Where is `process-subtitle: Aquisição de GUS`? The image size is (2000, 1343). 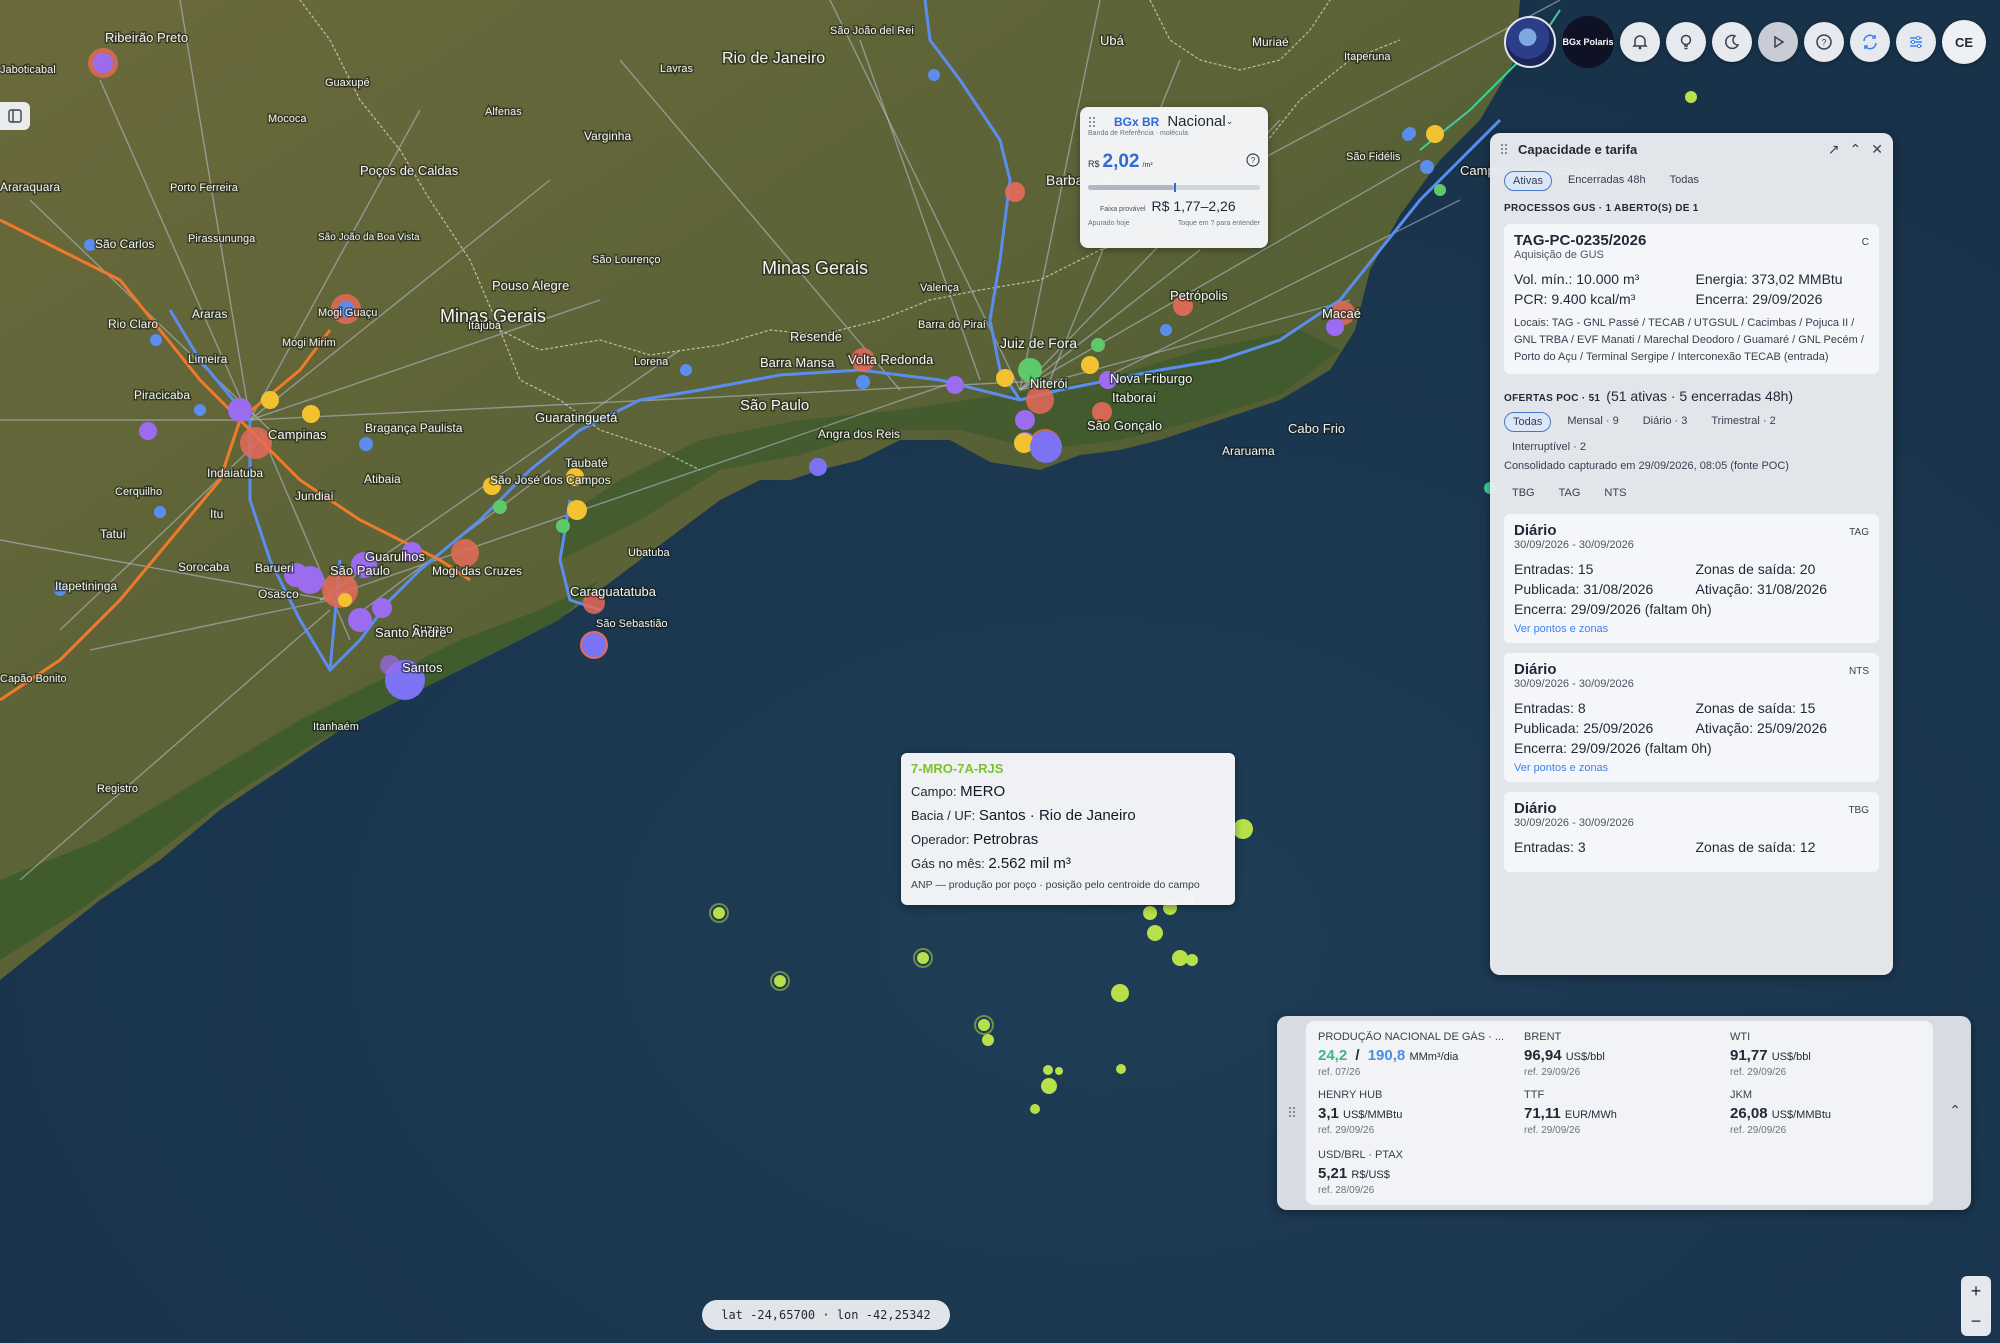
process-subtitle: Aquisição de GUS is located at coordinates (1559, 255).